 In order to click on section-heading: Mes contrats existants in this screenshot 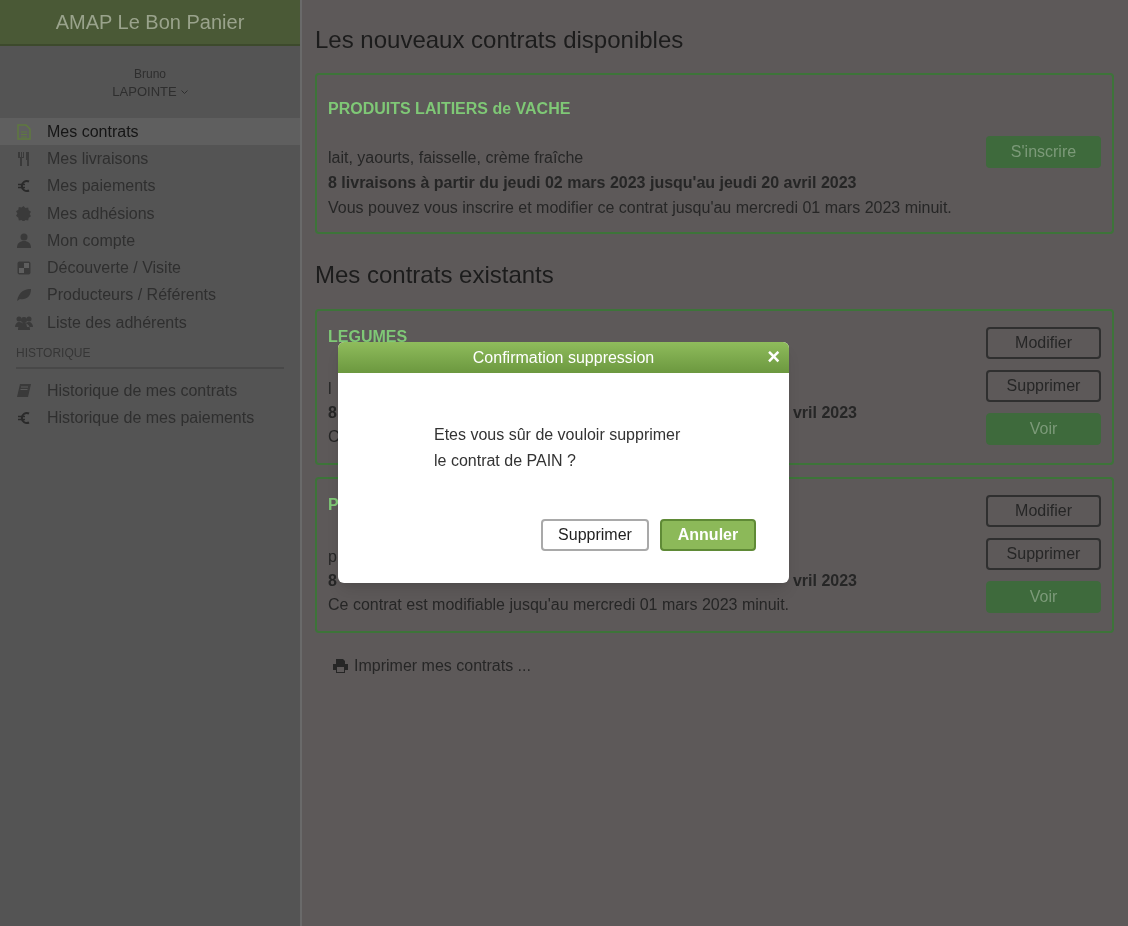, I will do `click(435, 275)`.